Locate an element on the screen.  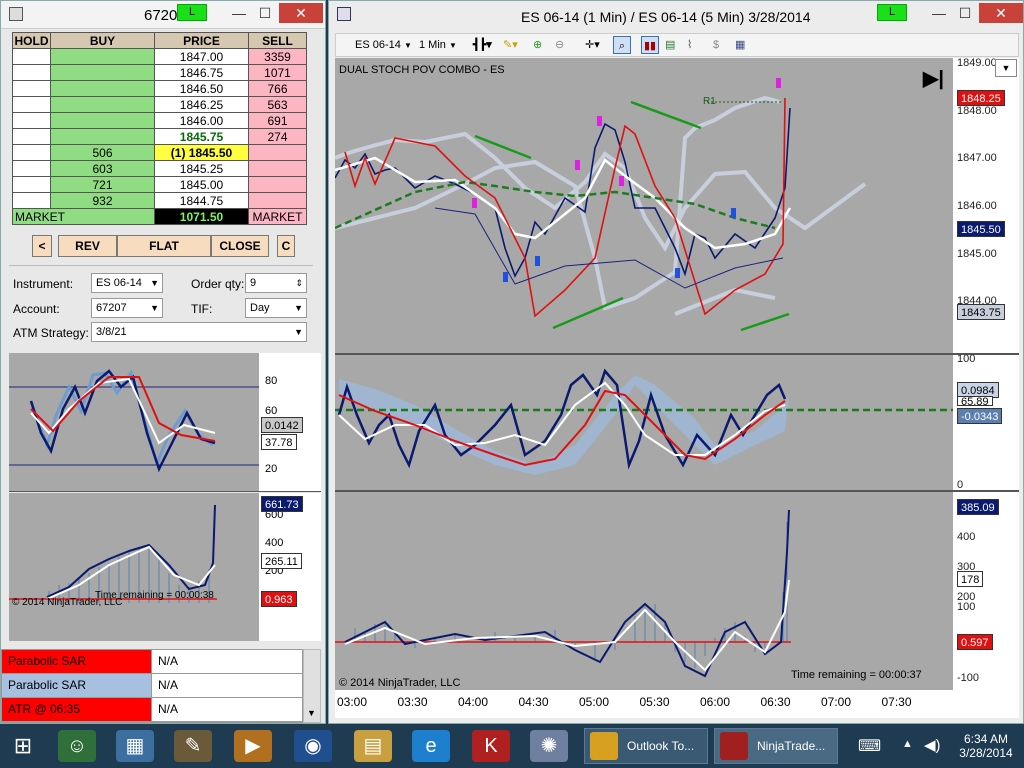
divider is located at coordinates (161, 265).